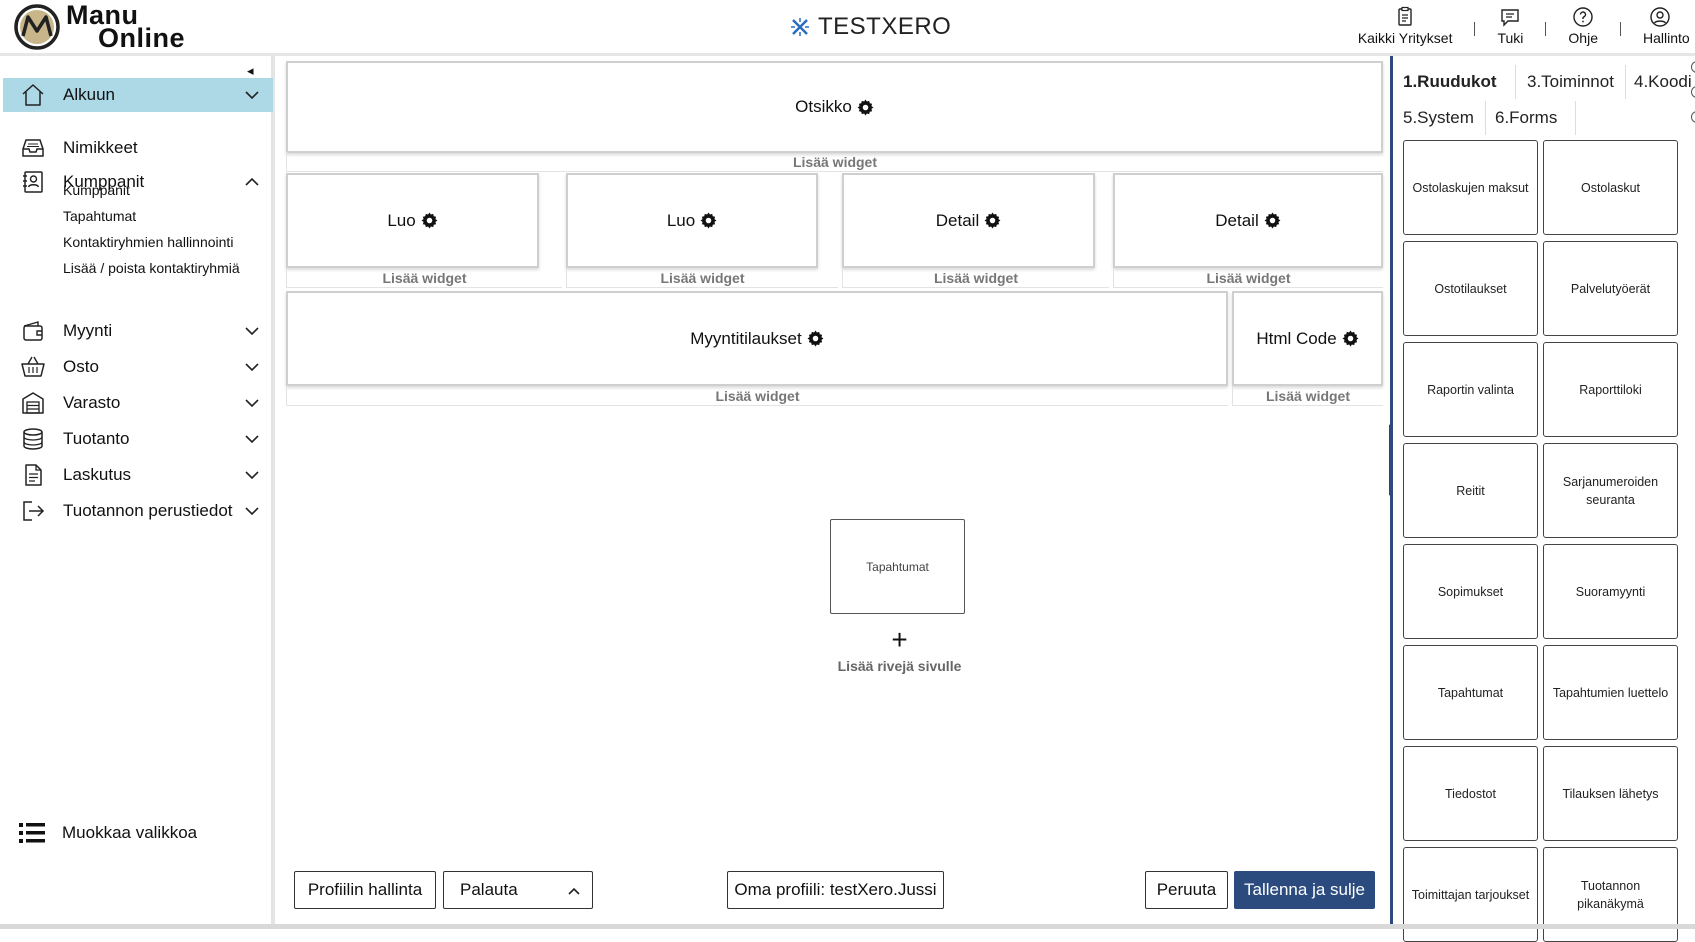 The width and height of the screenshot is (1695, 942). Describe the element at coordinates (99, 216) in the screenshot. I see `sidebar-subitem-tapahtumat: Tapahtumat` at that location.